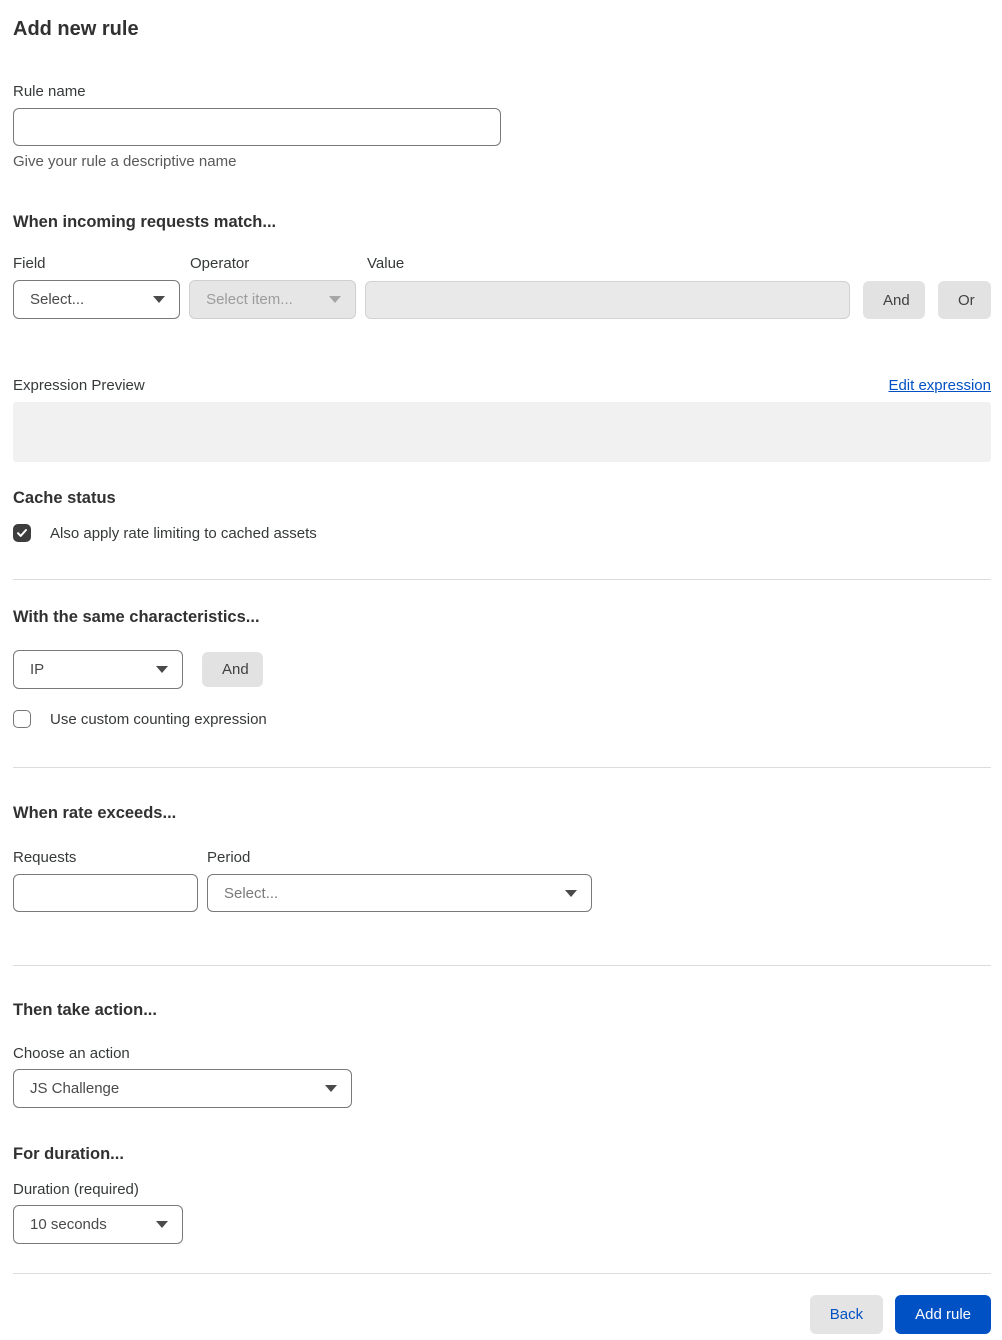  I want to click on expression-preview-box, so click(502, 432).